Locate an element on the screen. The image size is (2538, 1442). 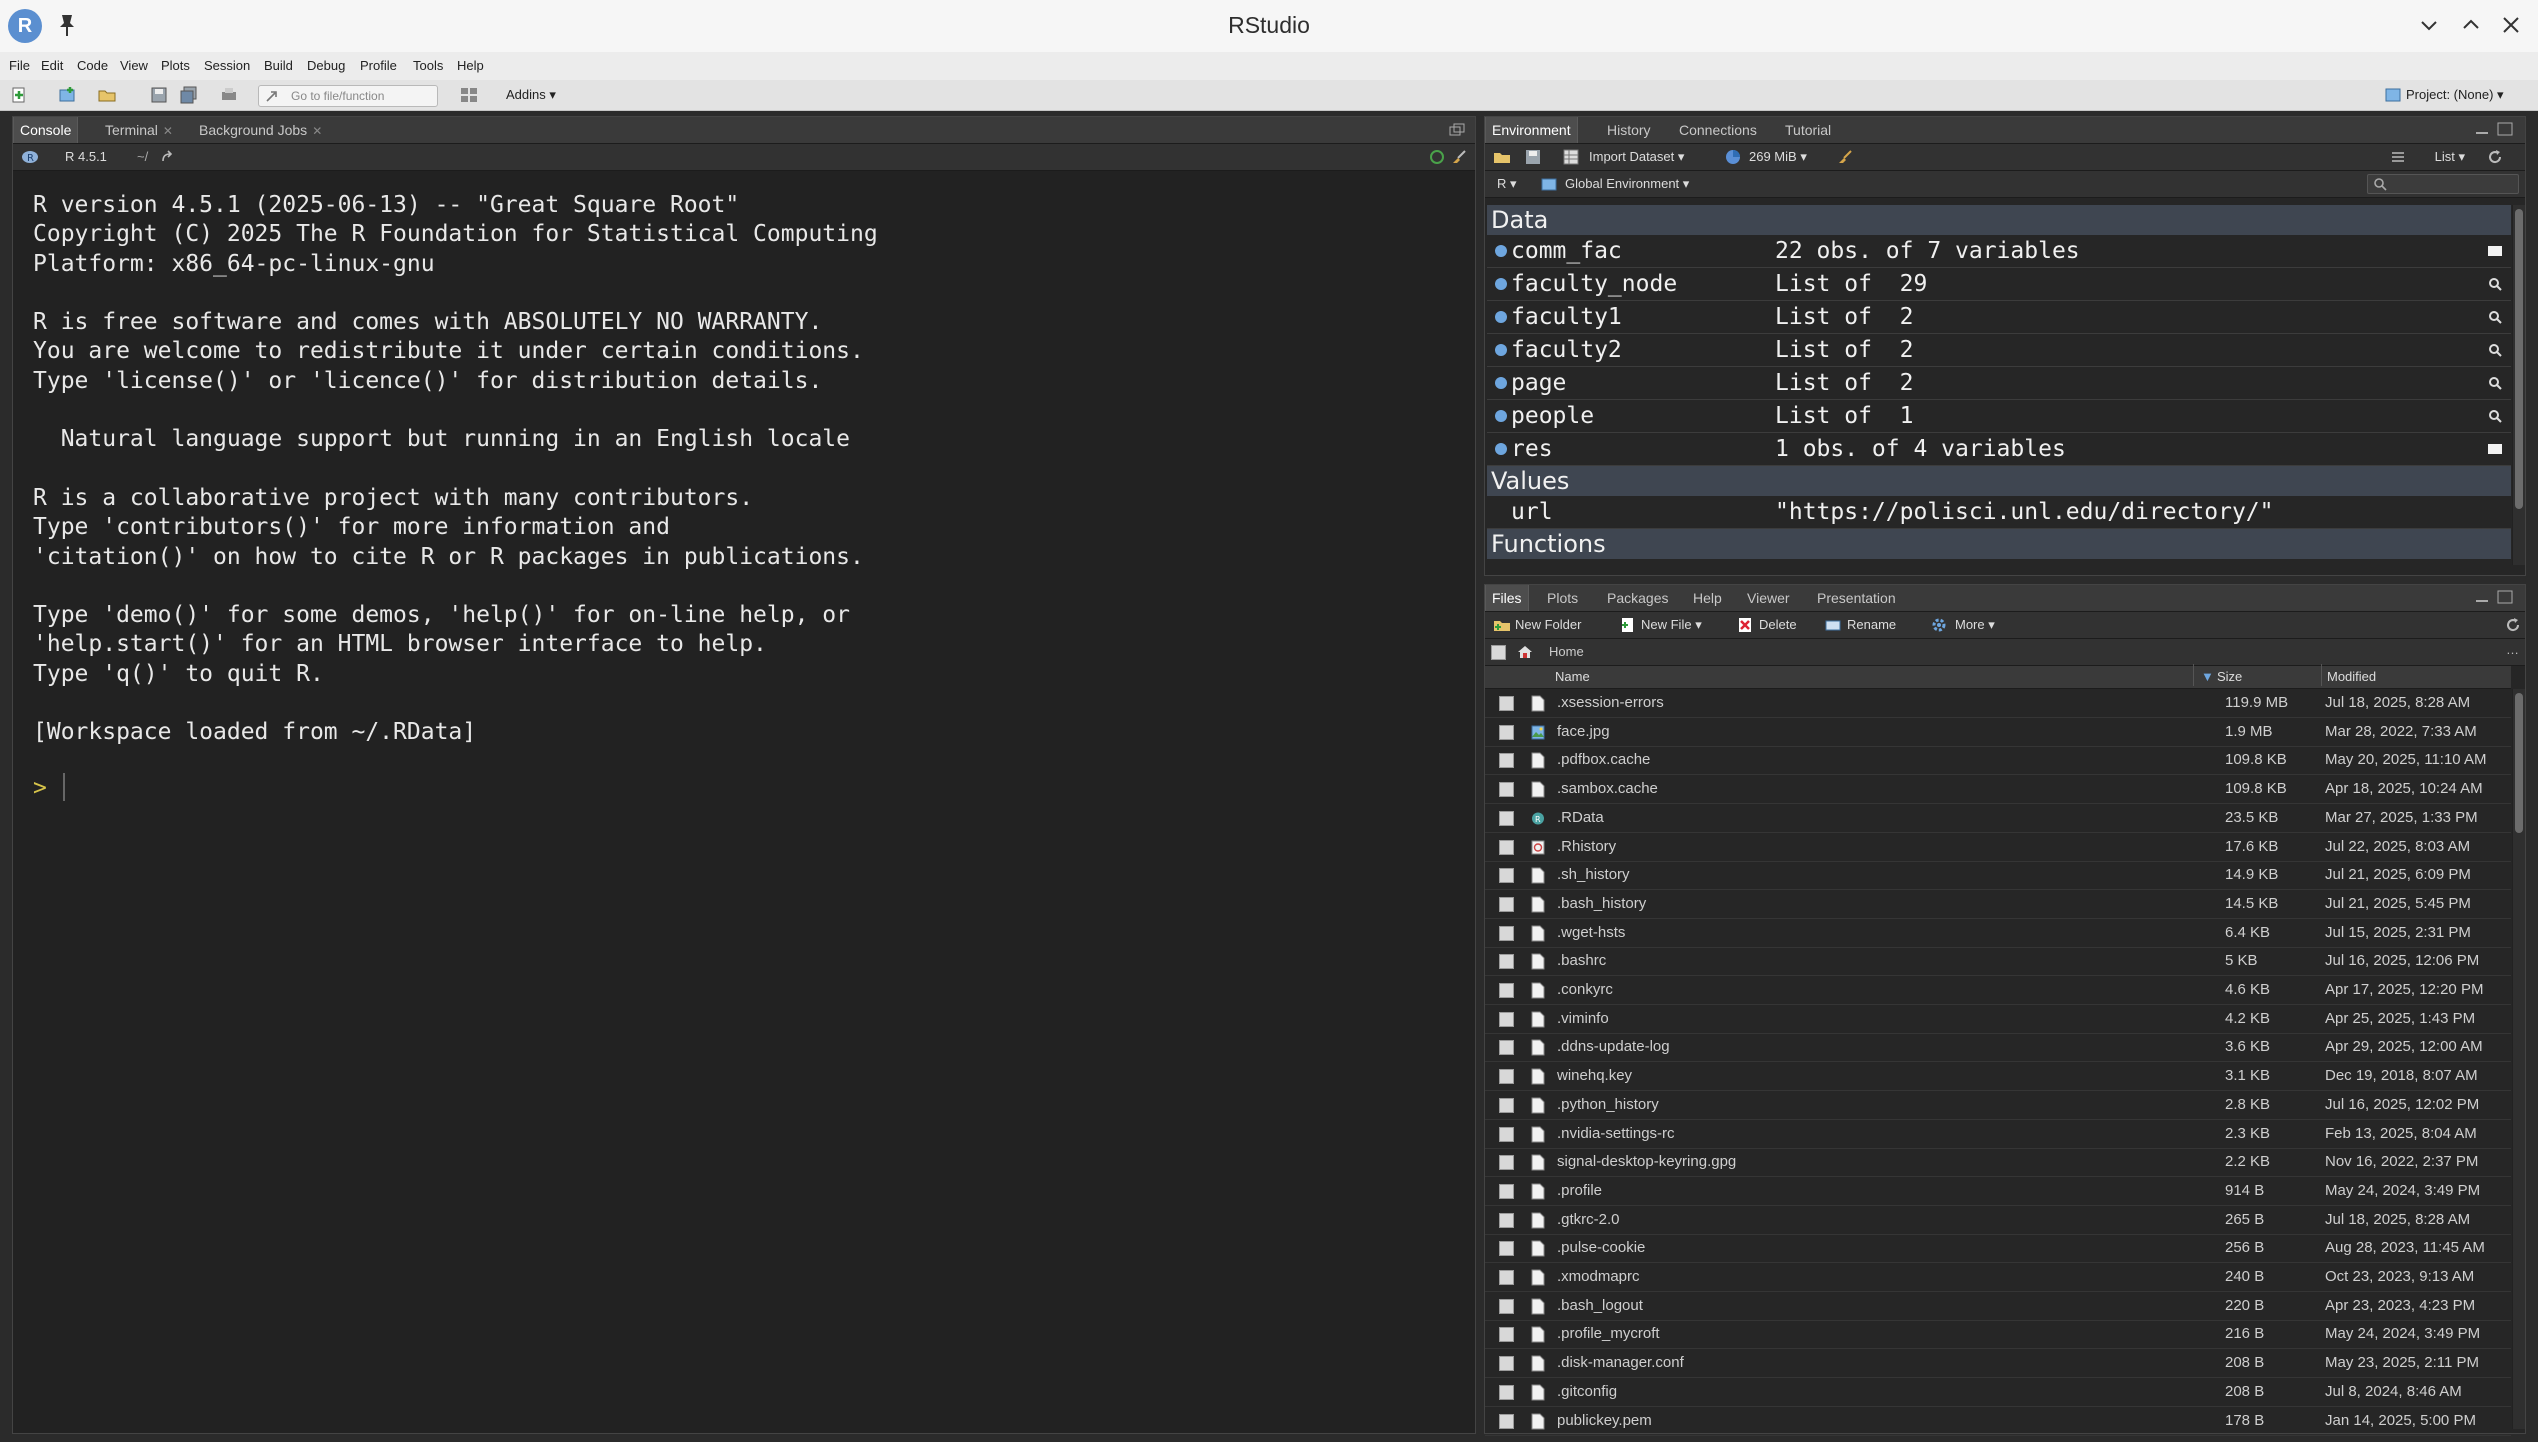
file-row: .xmodmaprc 240 B Oct 23, 2023, 9:13 AM is located at coordinates (1998, 1277).